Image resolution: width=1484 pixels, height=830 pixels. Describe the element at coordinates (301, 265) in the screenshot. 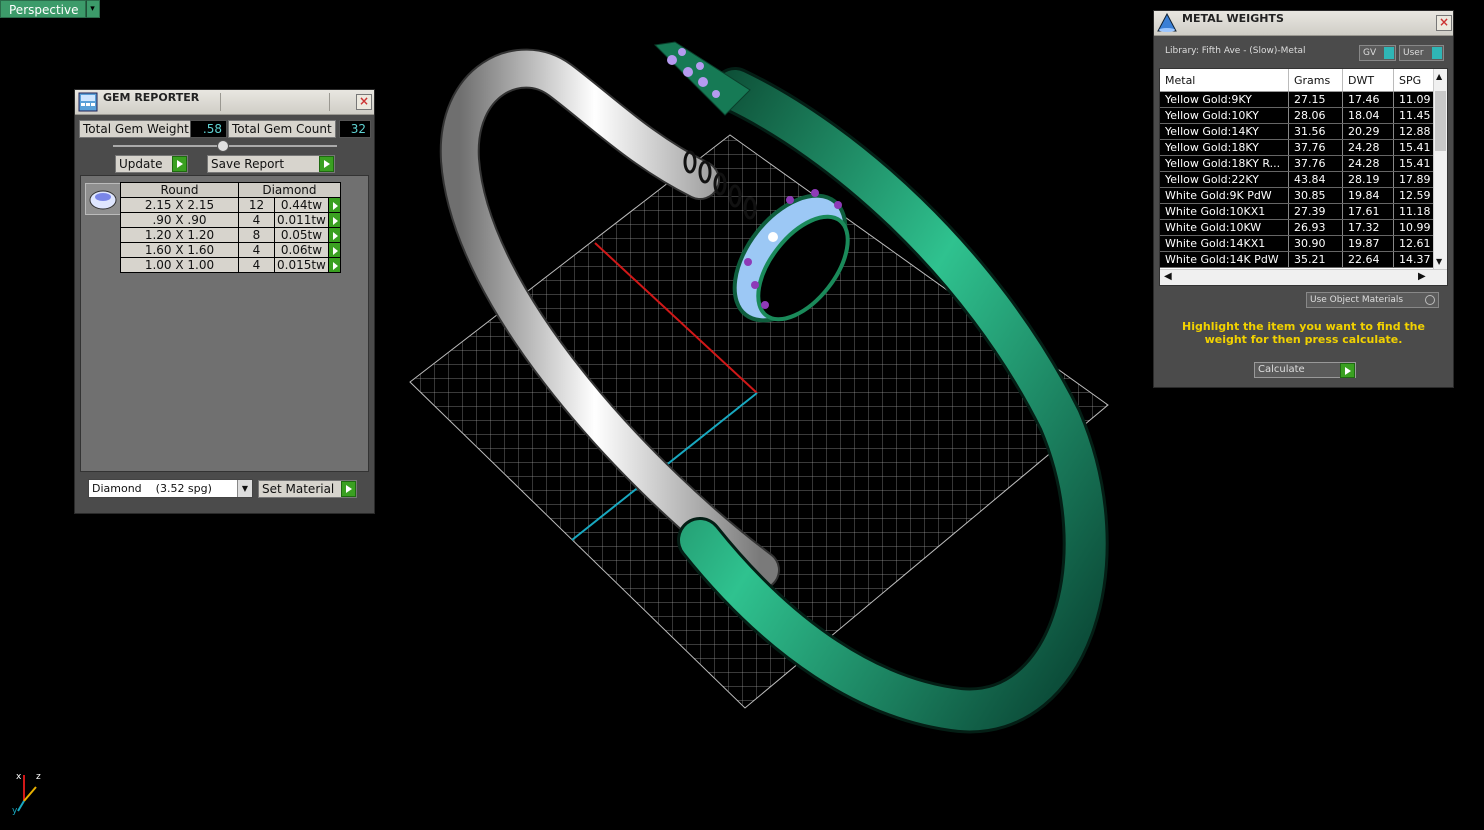

I see `gem-weight: 0.015tw` at that location.